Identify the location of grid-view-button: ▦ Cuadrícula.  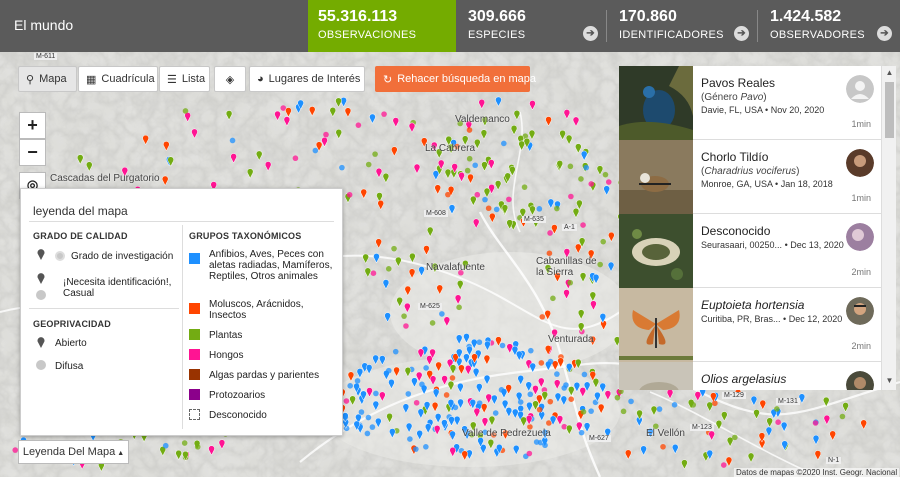
(118, 79).